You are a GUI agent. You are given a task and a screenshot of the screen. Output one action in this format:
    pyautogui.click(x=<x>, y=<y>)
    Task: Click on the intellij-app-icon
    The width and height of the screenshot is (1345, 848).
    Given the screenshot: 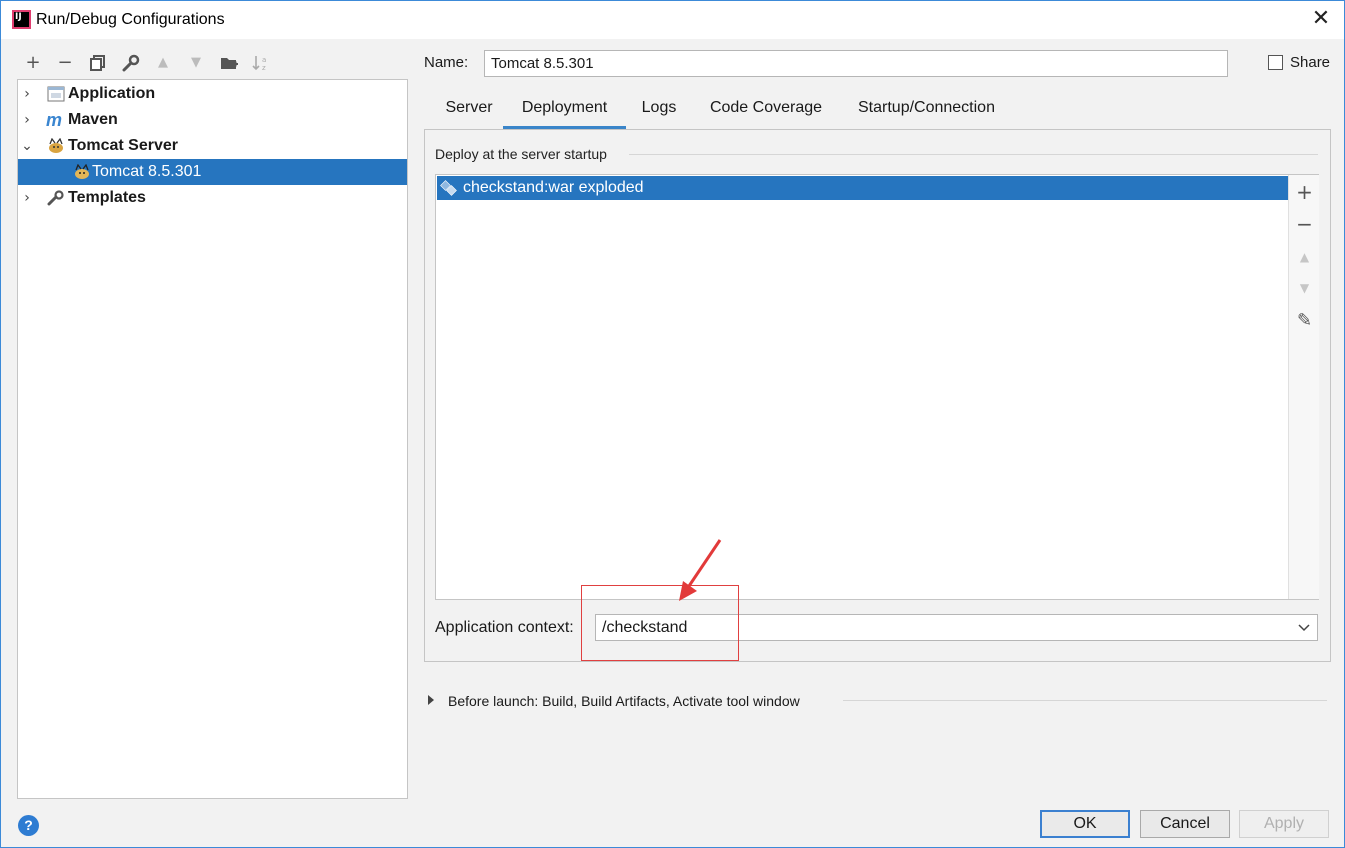 What is the action you would take?
    pyautogui.click(x=21, y=19)
    